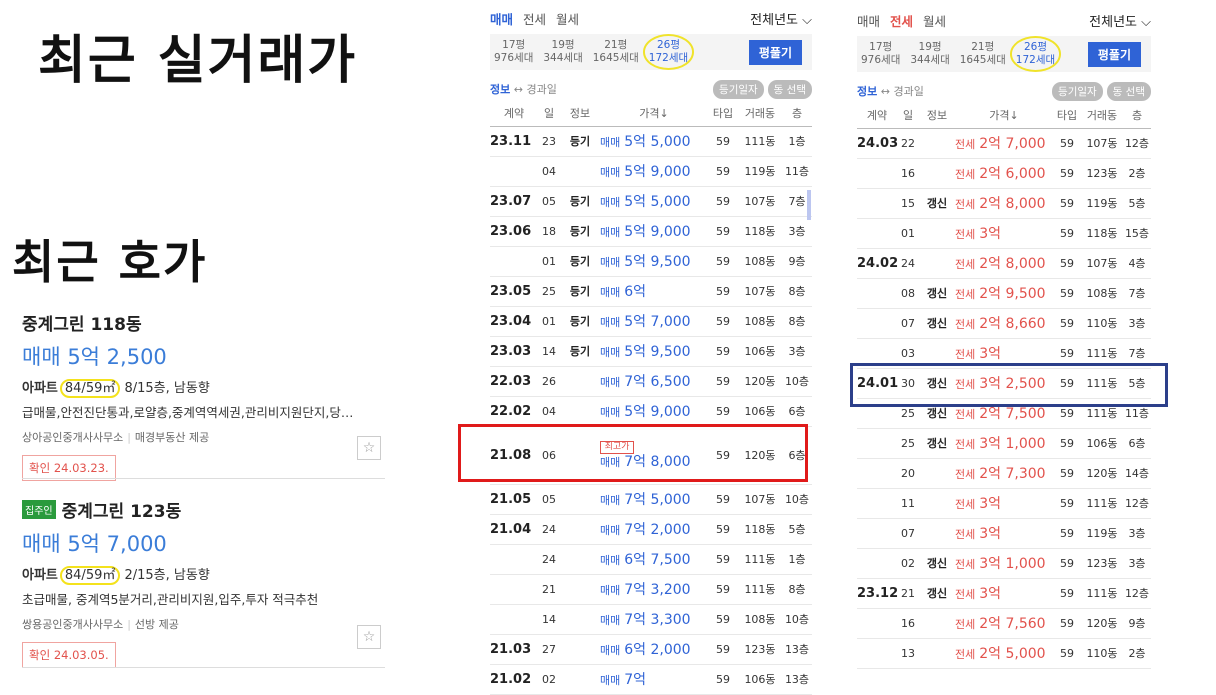 The image size is (1216, 695). I want to click on transaction-row: 23.11 23 등기 매매 5억 5,000 59 111동 1층, so click(651, 141).